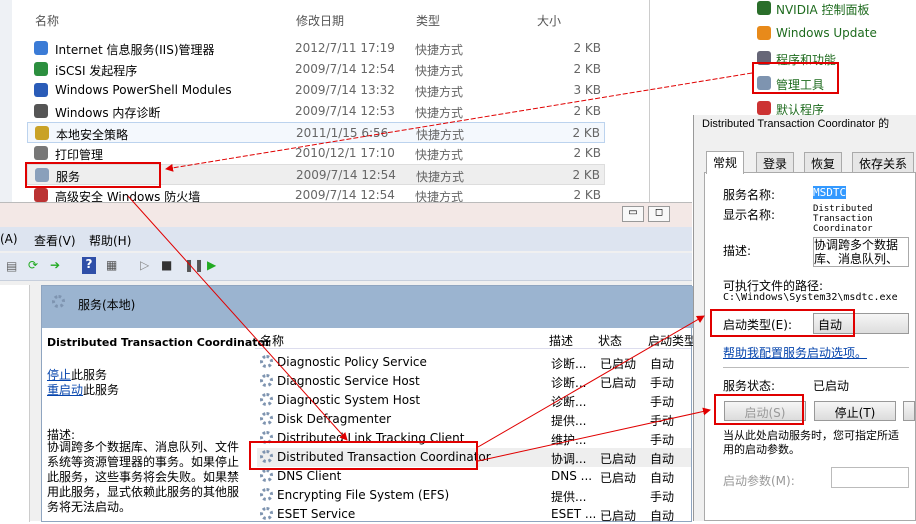  I want to click on arrow-to-start, so click(594, 434).